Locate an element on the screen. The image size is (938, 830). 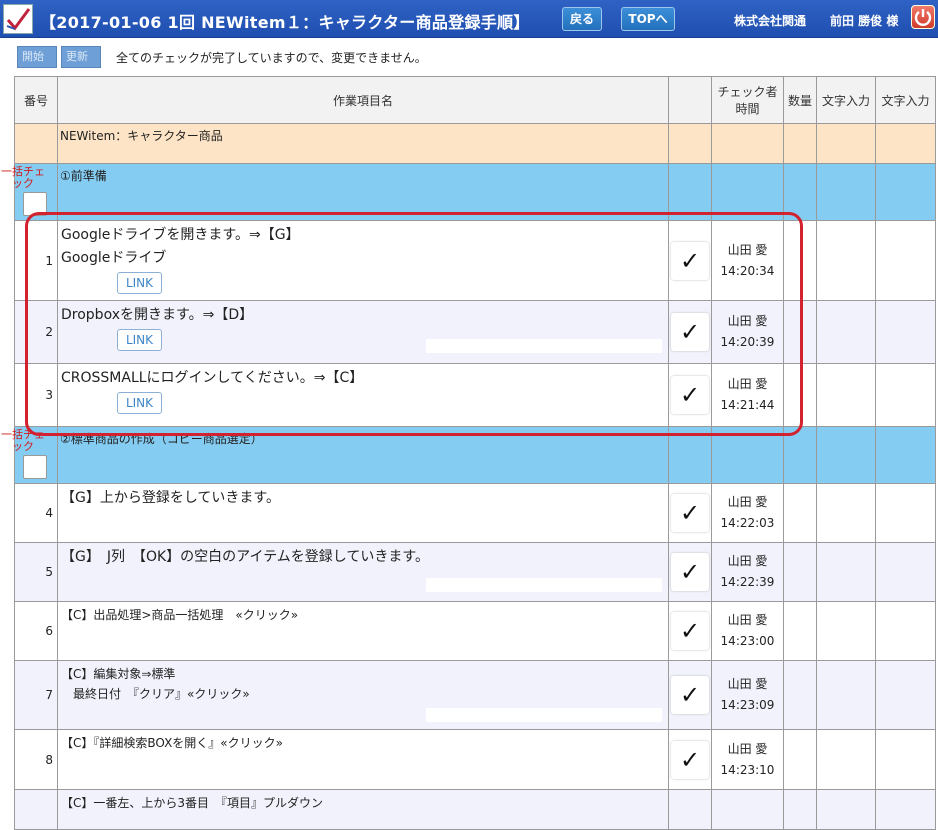
col-header-checker: チェック者 時間 is located at coordinates (747, 100).